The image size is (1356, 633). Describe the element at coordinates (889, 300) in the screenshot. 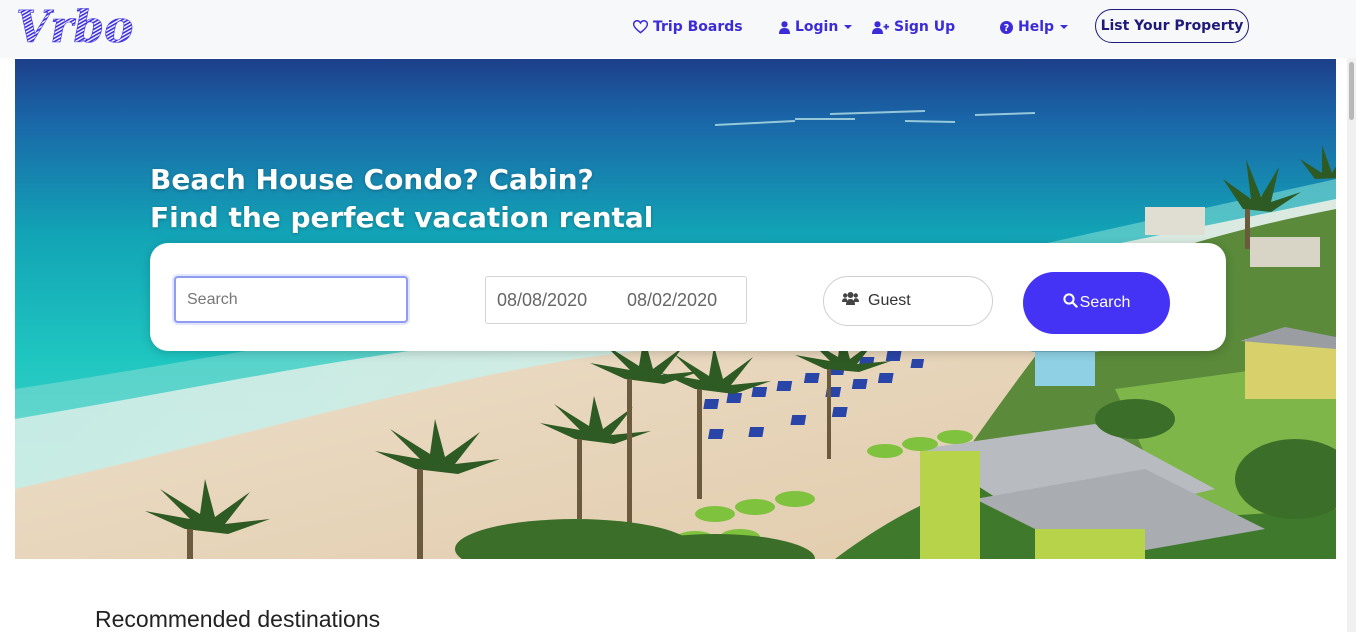

I see `guest-label: Guest` at that location.